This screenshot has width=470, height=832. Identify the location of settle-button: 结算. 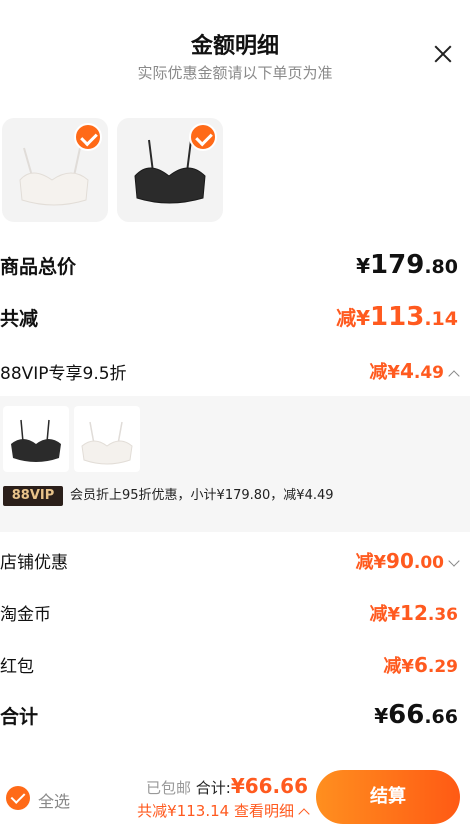
(388, 797).